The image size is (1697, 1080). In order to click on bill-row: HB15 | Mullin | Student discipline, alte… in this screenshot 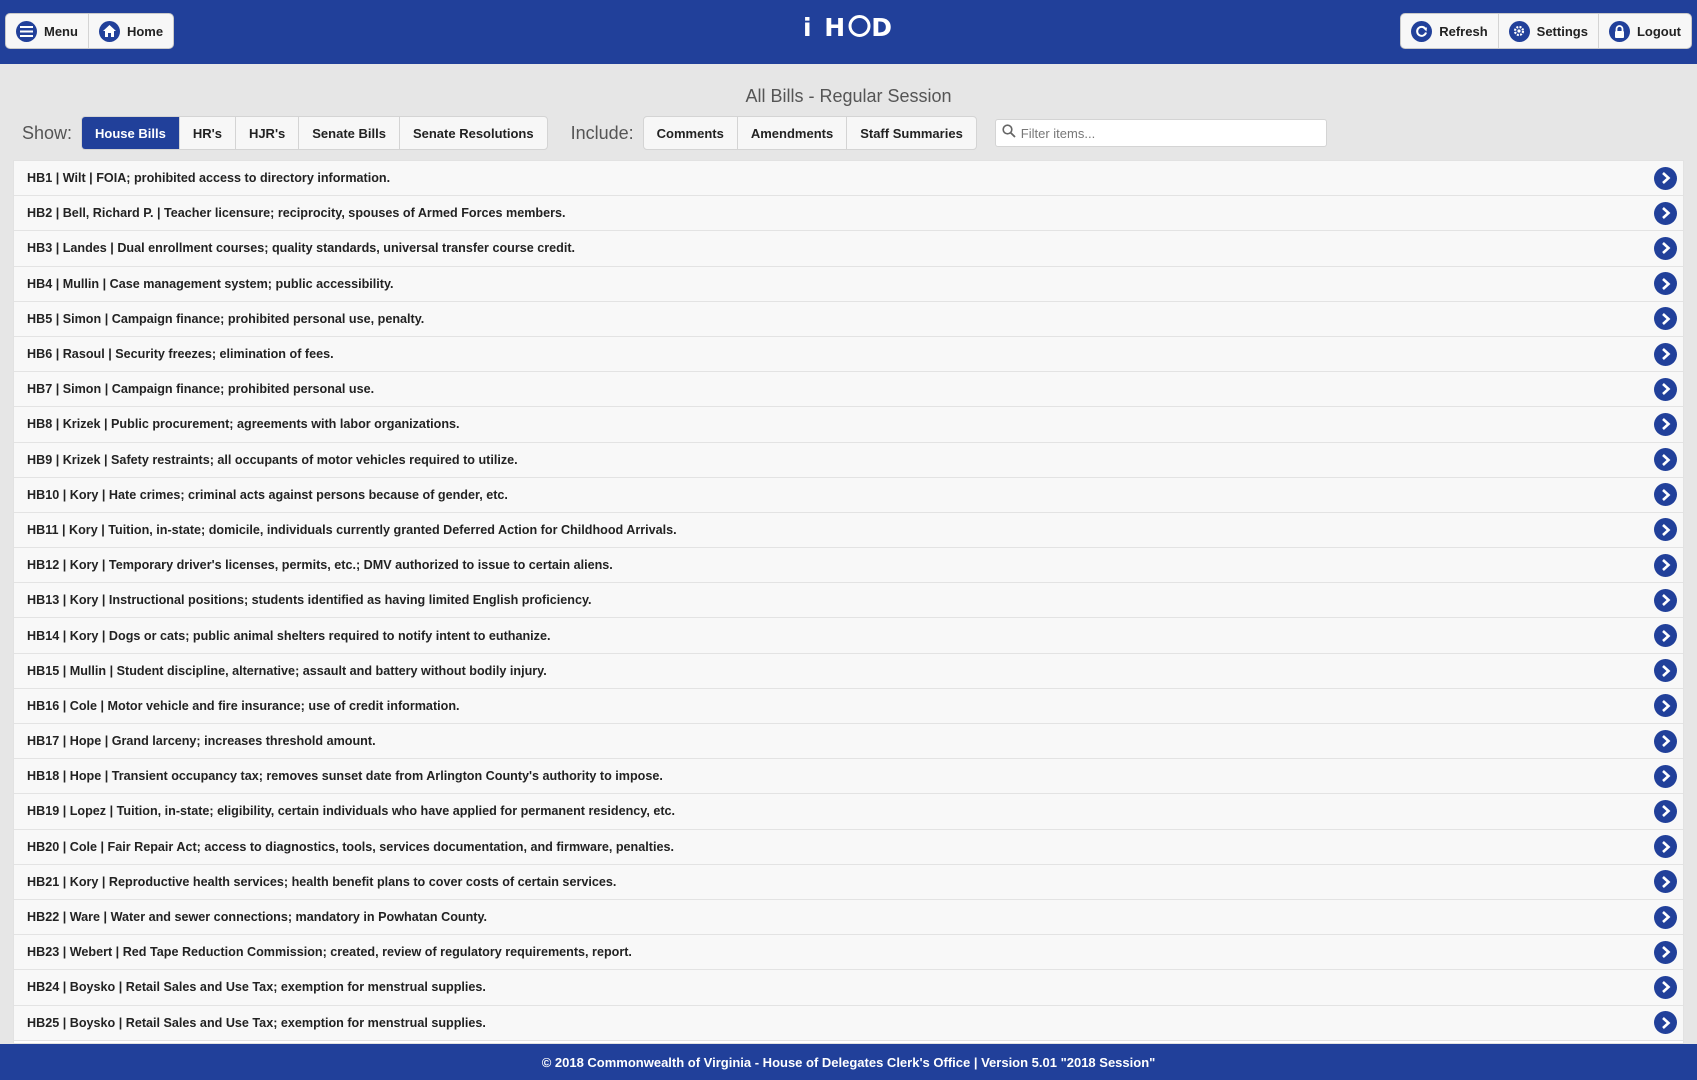, I will do `click(848, 671)`.